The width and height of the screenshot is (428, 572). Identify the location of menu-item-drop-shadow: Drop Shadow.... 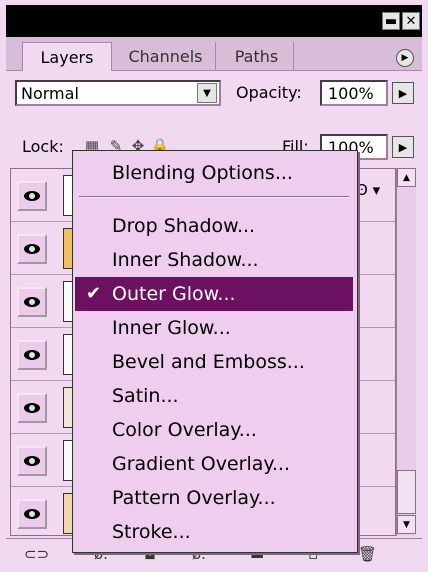
(214, 226).